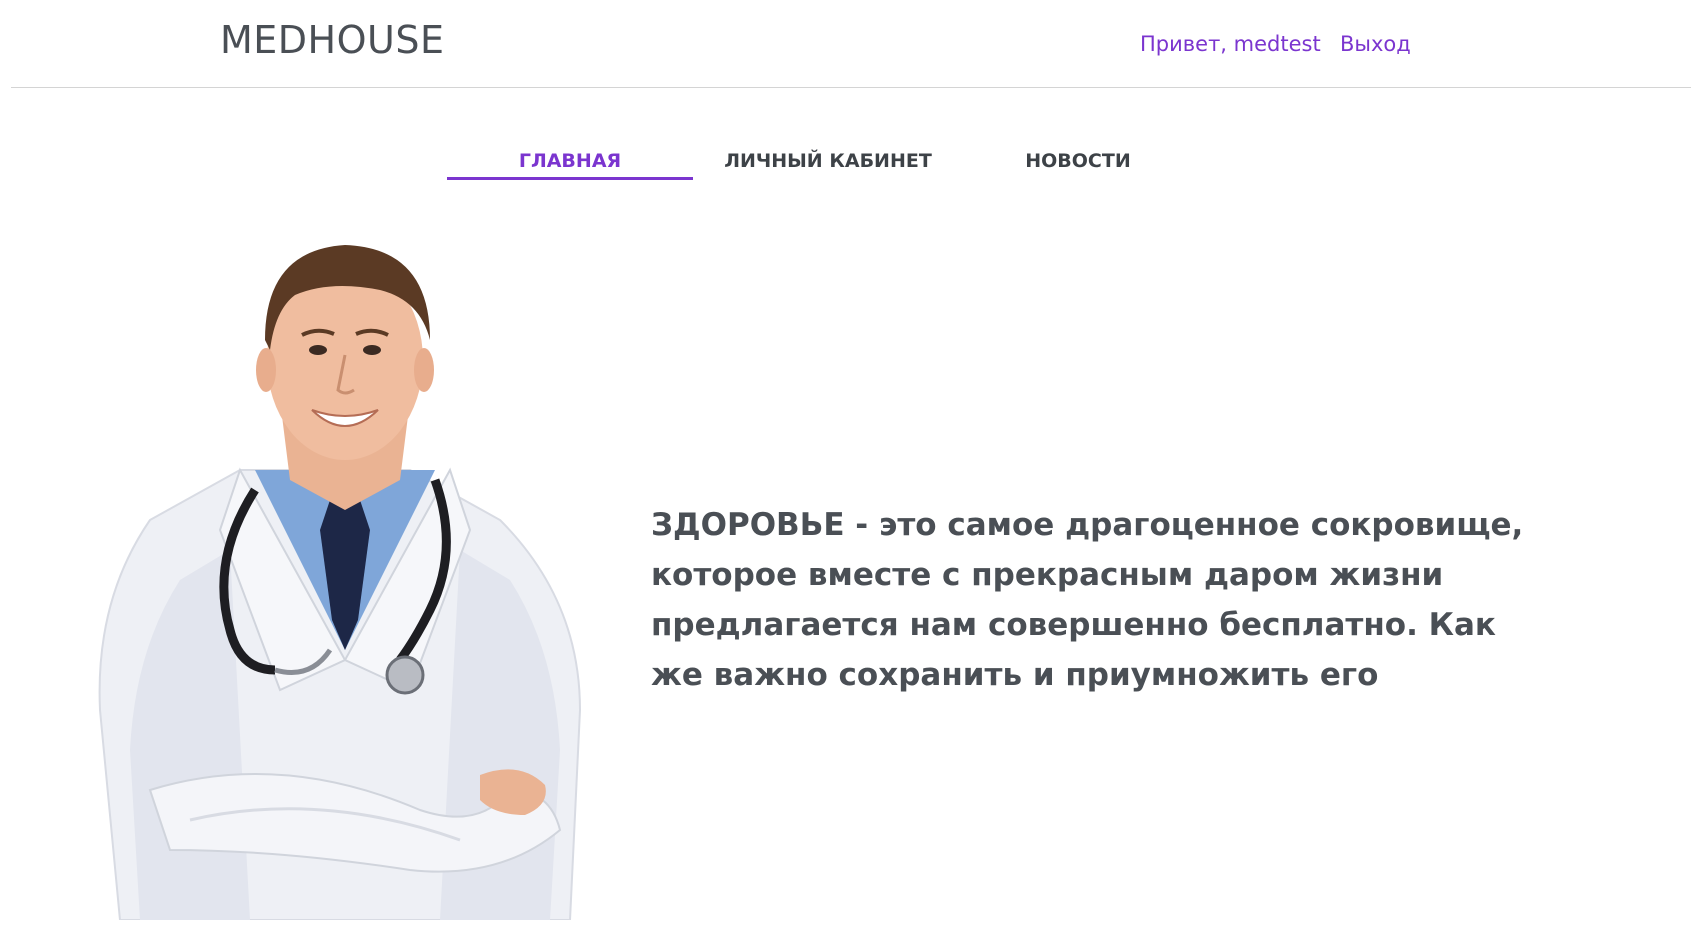 The height and width of the screenshot is (929, 1700). Describe the element at coordinates (332, 40) in the screenshot. I see `site-logo: MEDHOUSE` at that location.